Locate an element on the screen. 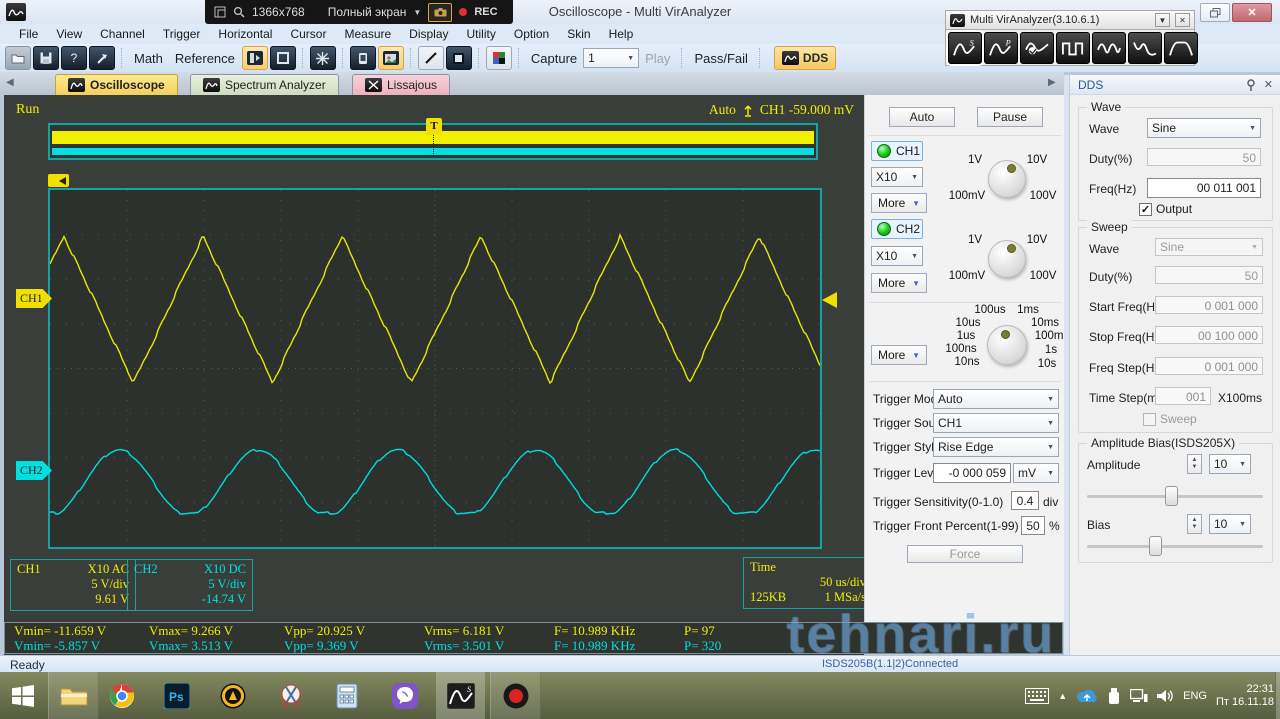 This screenshot has width=1280, height=719. ch2-attenuation-select: X10 ▼ is located at coordinates (897, 256).